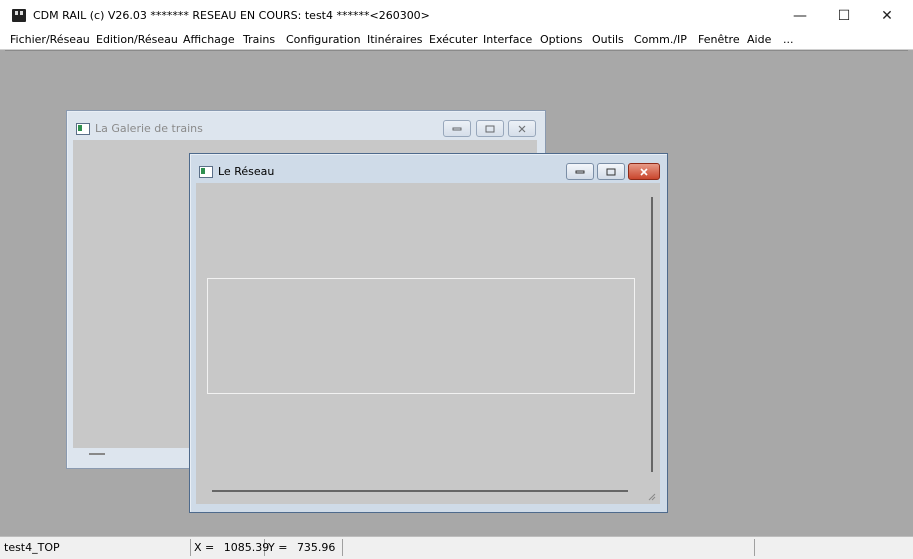 This screenshot has height=559, width=913. What do you see at coordinates (550, 547) in the screenshot?
I see `status-message` at bounding box center [550, 547].